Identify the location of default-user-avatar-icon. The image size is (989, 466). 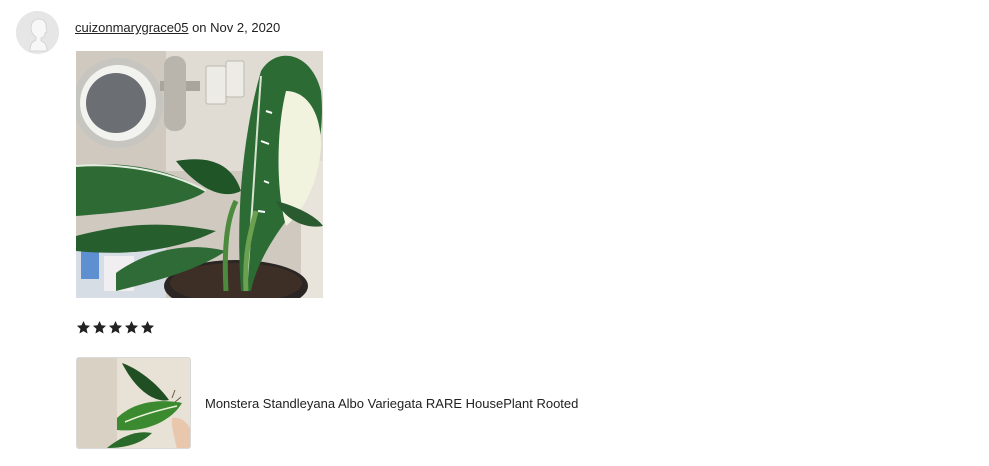
(37, 32).